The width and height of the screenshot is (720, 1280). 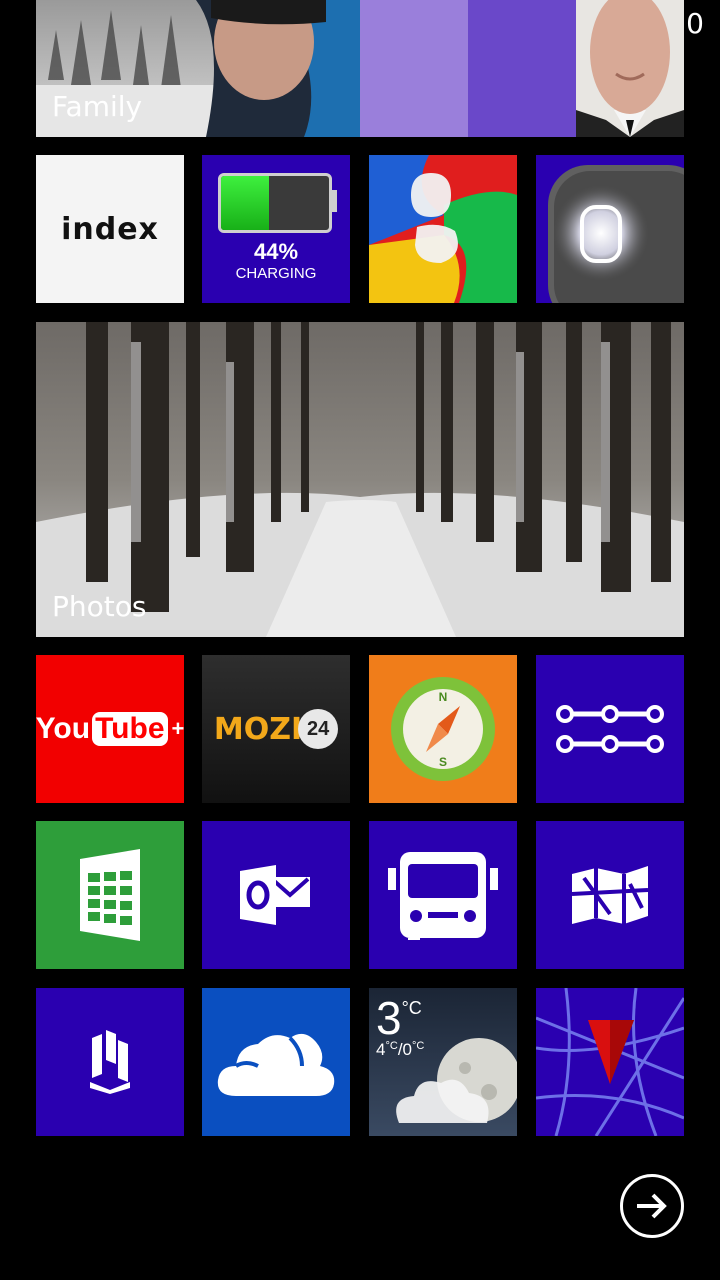 I want to click on reader-tile, so click(x=110, y=1062).